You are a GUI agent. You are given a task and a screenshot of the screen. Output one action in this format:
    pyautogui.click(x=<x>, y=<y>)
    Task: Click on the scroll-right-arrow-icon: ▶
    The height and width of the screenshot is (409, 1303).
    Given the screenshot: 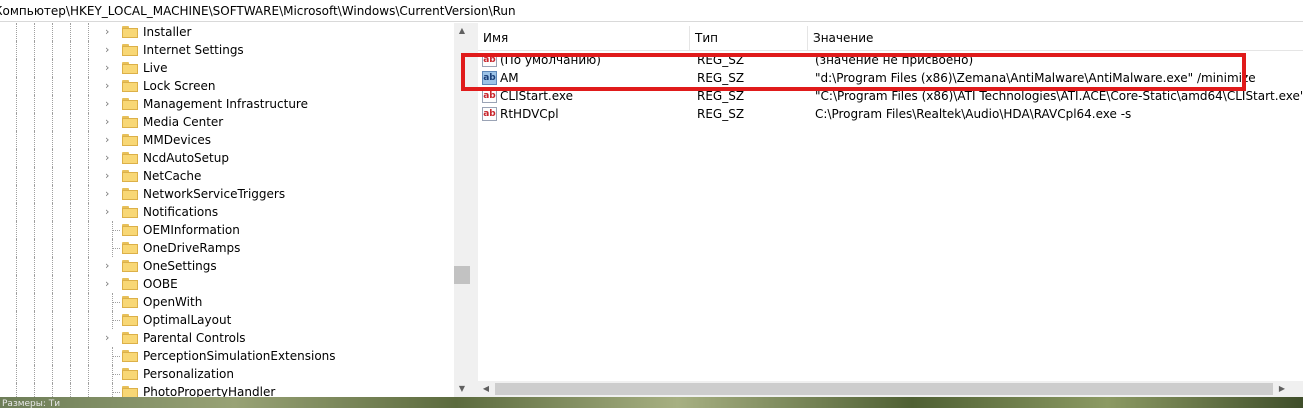 What is the action you would take?
    pyautogui.click(x=1282, y=389)
    